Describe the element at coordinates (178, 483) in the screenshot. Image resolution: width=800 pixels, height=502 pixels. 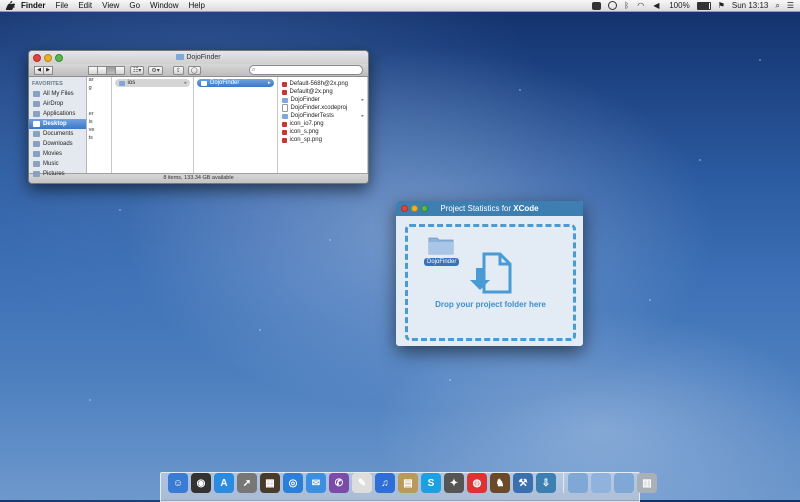
I see `finder-icon: ☺` at that location.